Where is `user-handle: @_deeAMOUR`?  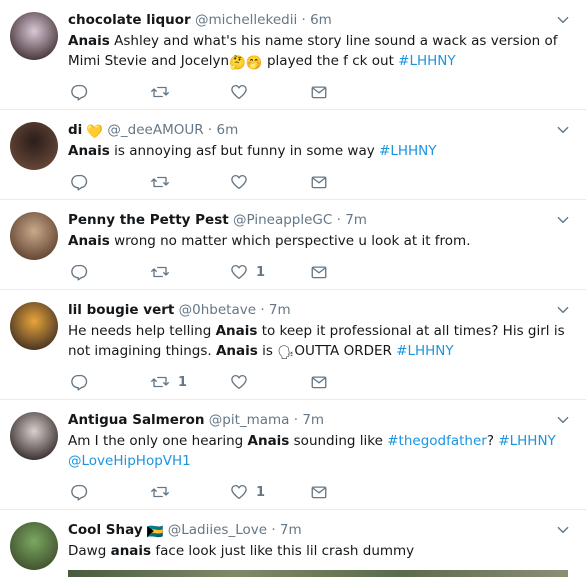 user-handle: @_deeAMOUR is located at coordinates (155, 130).